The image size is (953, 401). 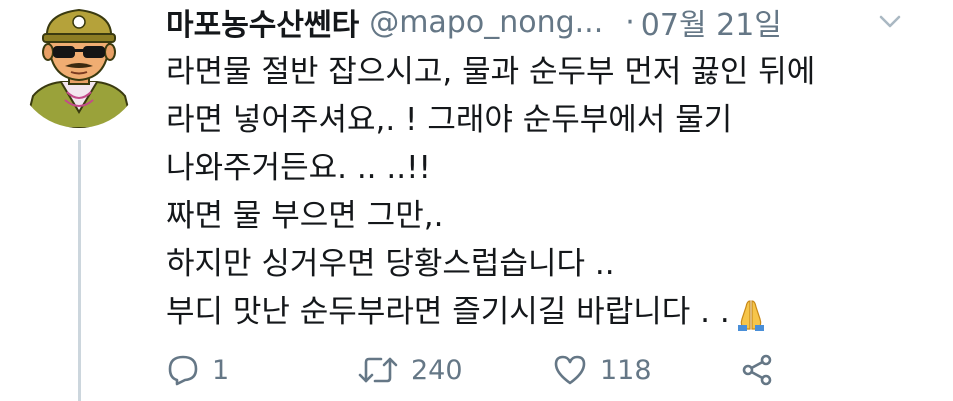 What do you see at coordinates (491, 72) in the screenshot?
I see `tweet-text-line: 라면물 절반 잡으시고, 물과 순두부 먼저 끓인 뒤에` at bounding box center [491, 72].